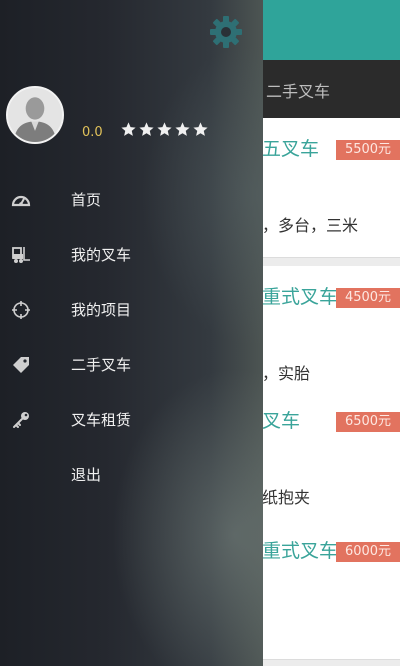  I want to click on tab-used-forklift: 二手叉车, so click(298, 90).